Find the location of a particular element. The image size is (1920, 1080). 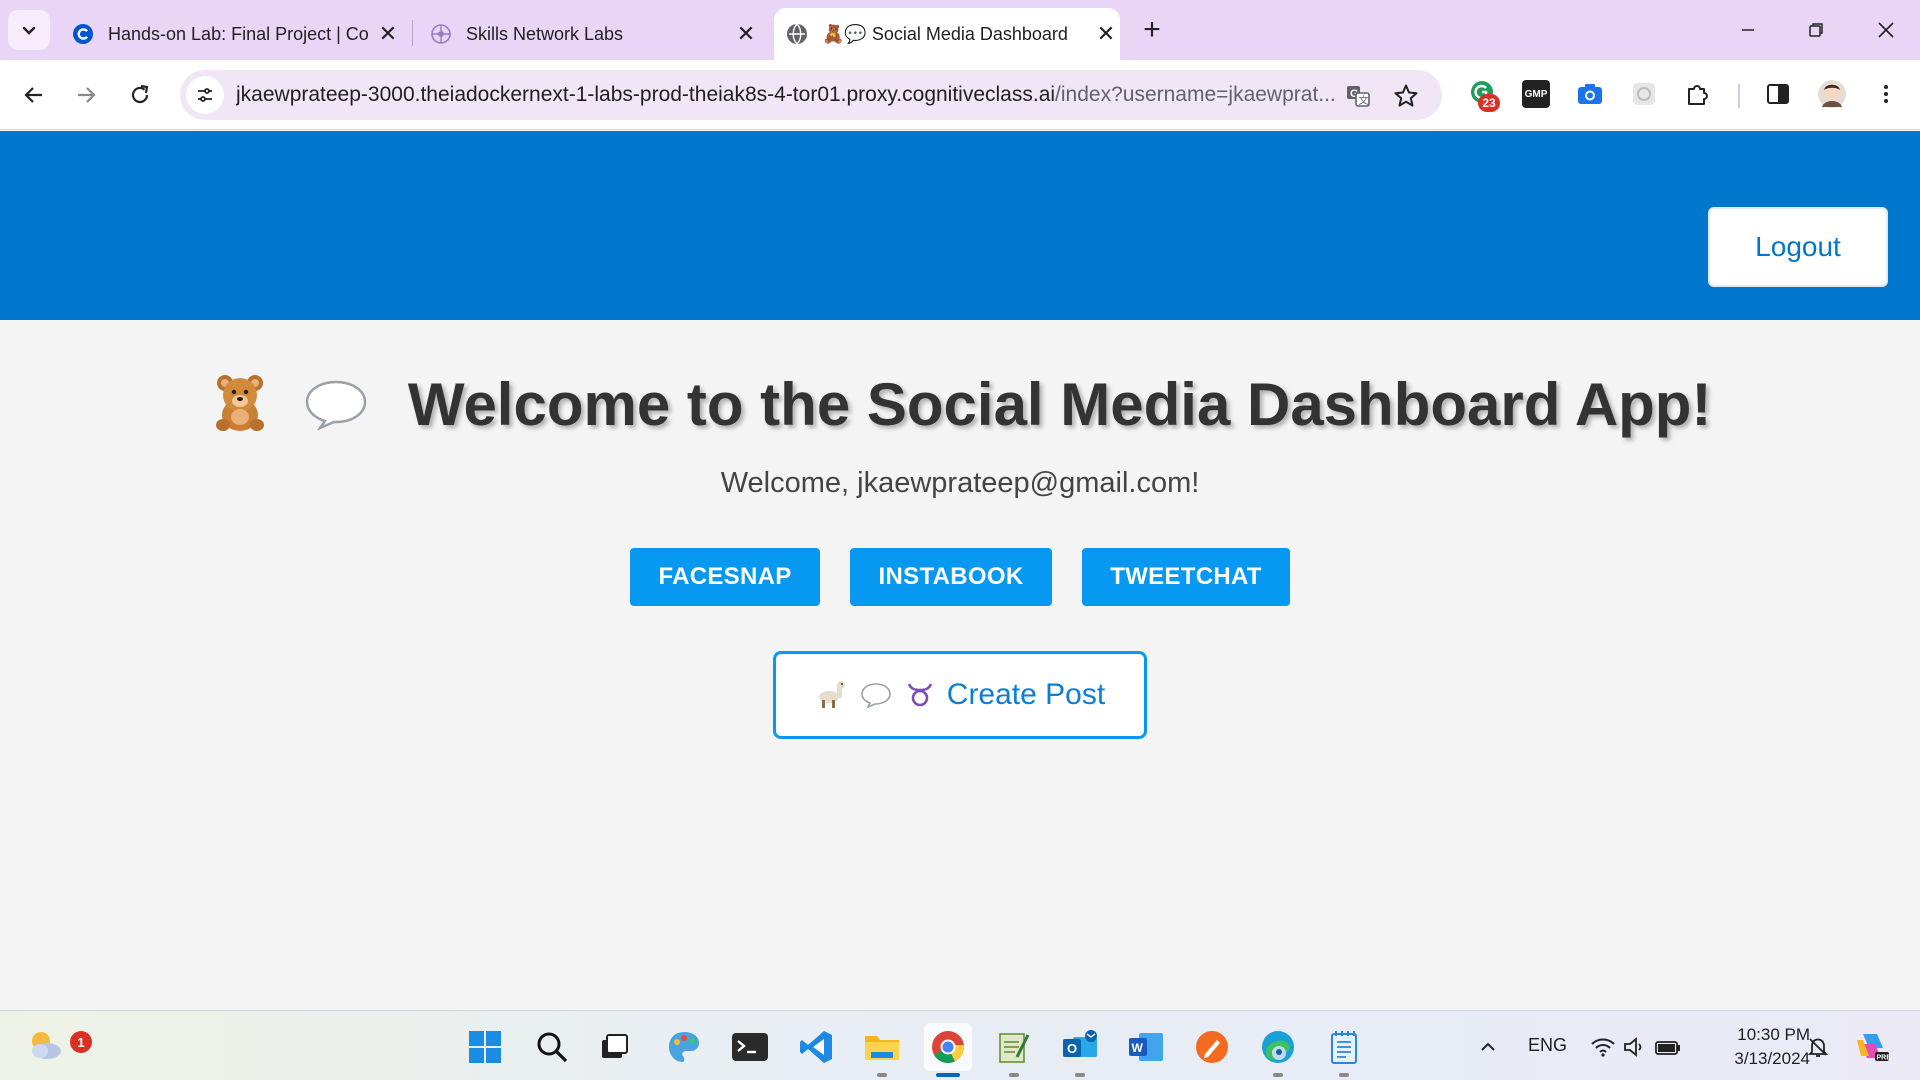

back-button is located at coordinates (34, 95).